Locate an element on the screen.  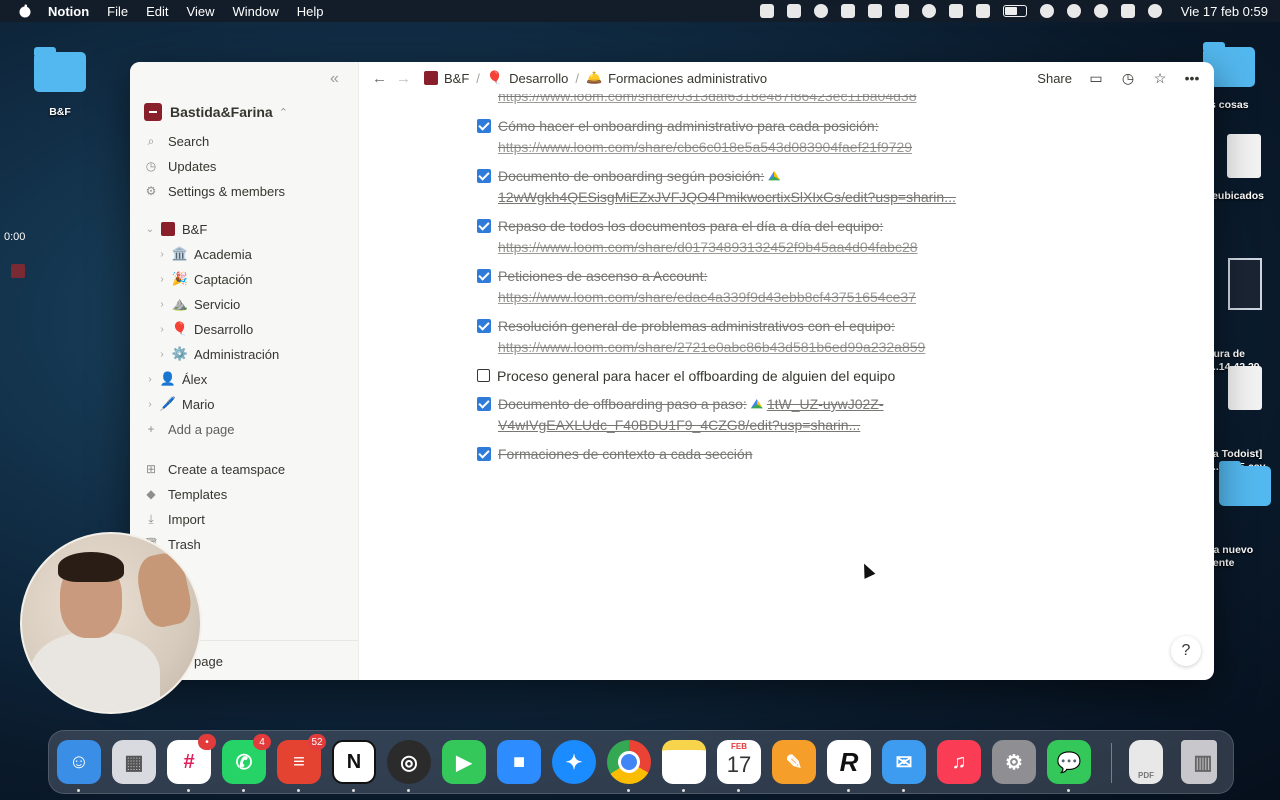
sidebar-item-search: ⌕ Search is located at coordinates (177, 141).